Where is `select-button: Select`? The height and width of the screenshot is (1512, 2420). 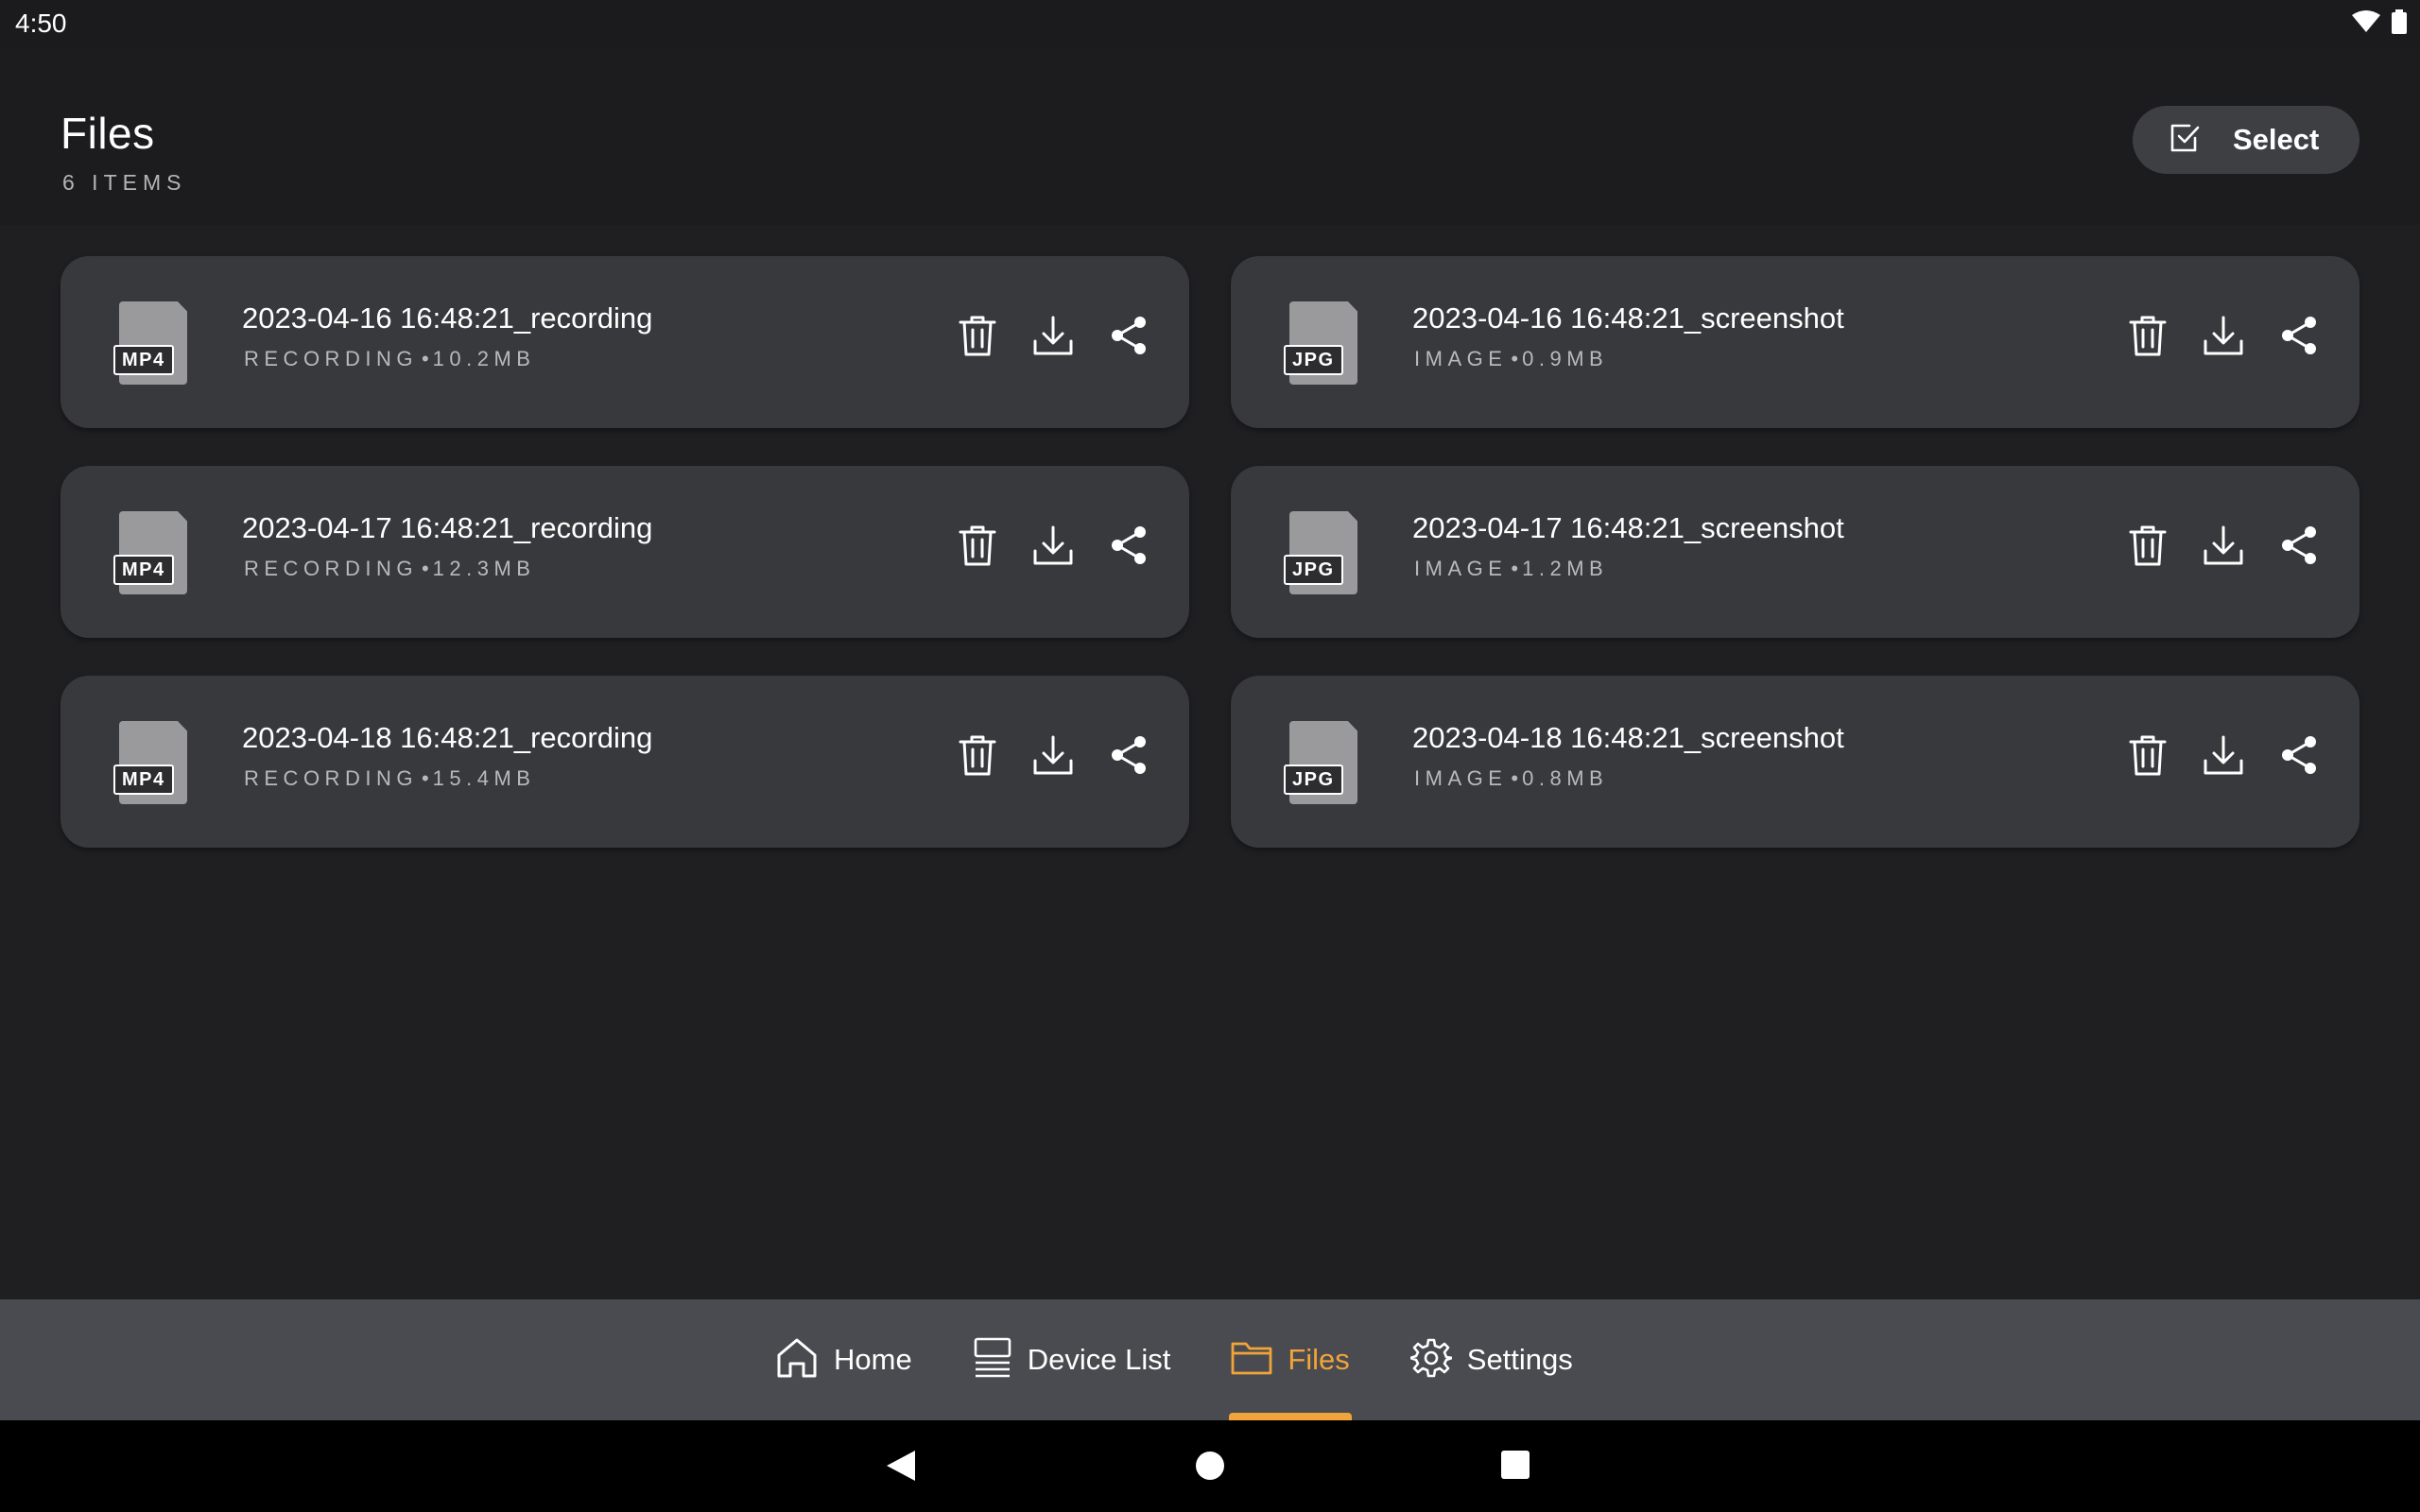 select-button: Select is located at coordinates (2246, 140).